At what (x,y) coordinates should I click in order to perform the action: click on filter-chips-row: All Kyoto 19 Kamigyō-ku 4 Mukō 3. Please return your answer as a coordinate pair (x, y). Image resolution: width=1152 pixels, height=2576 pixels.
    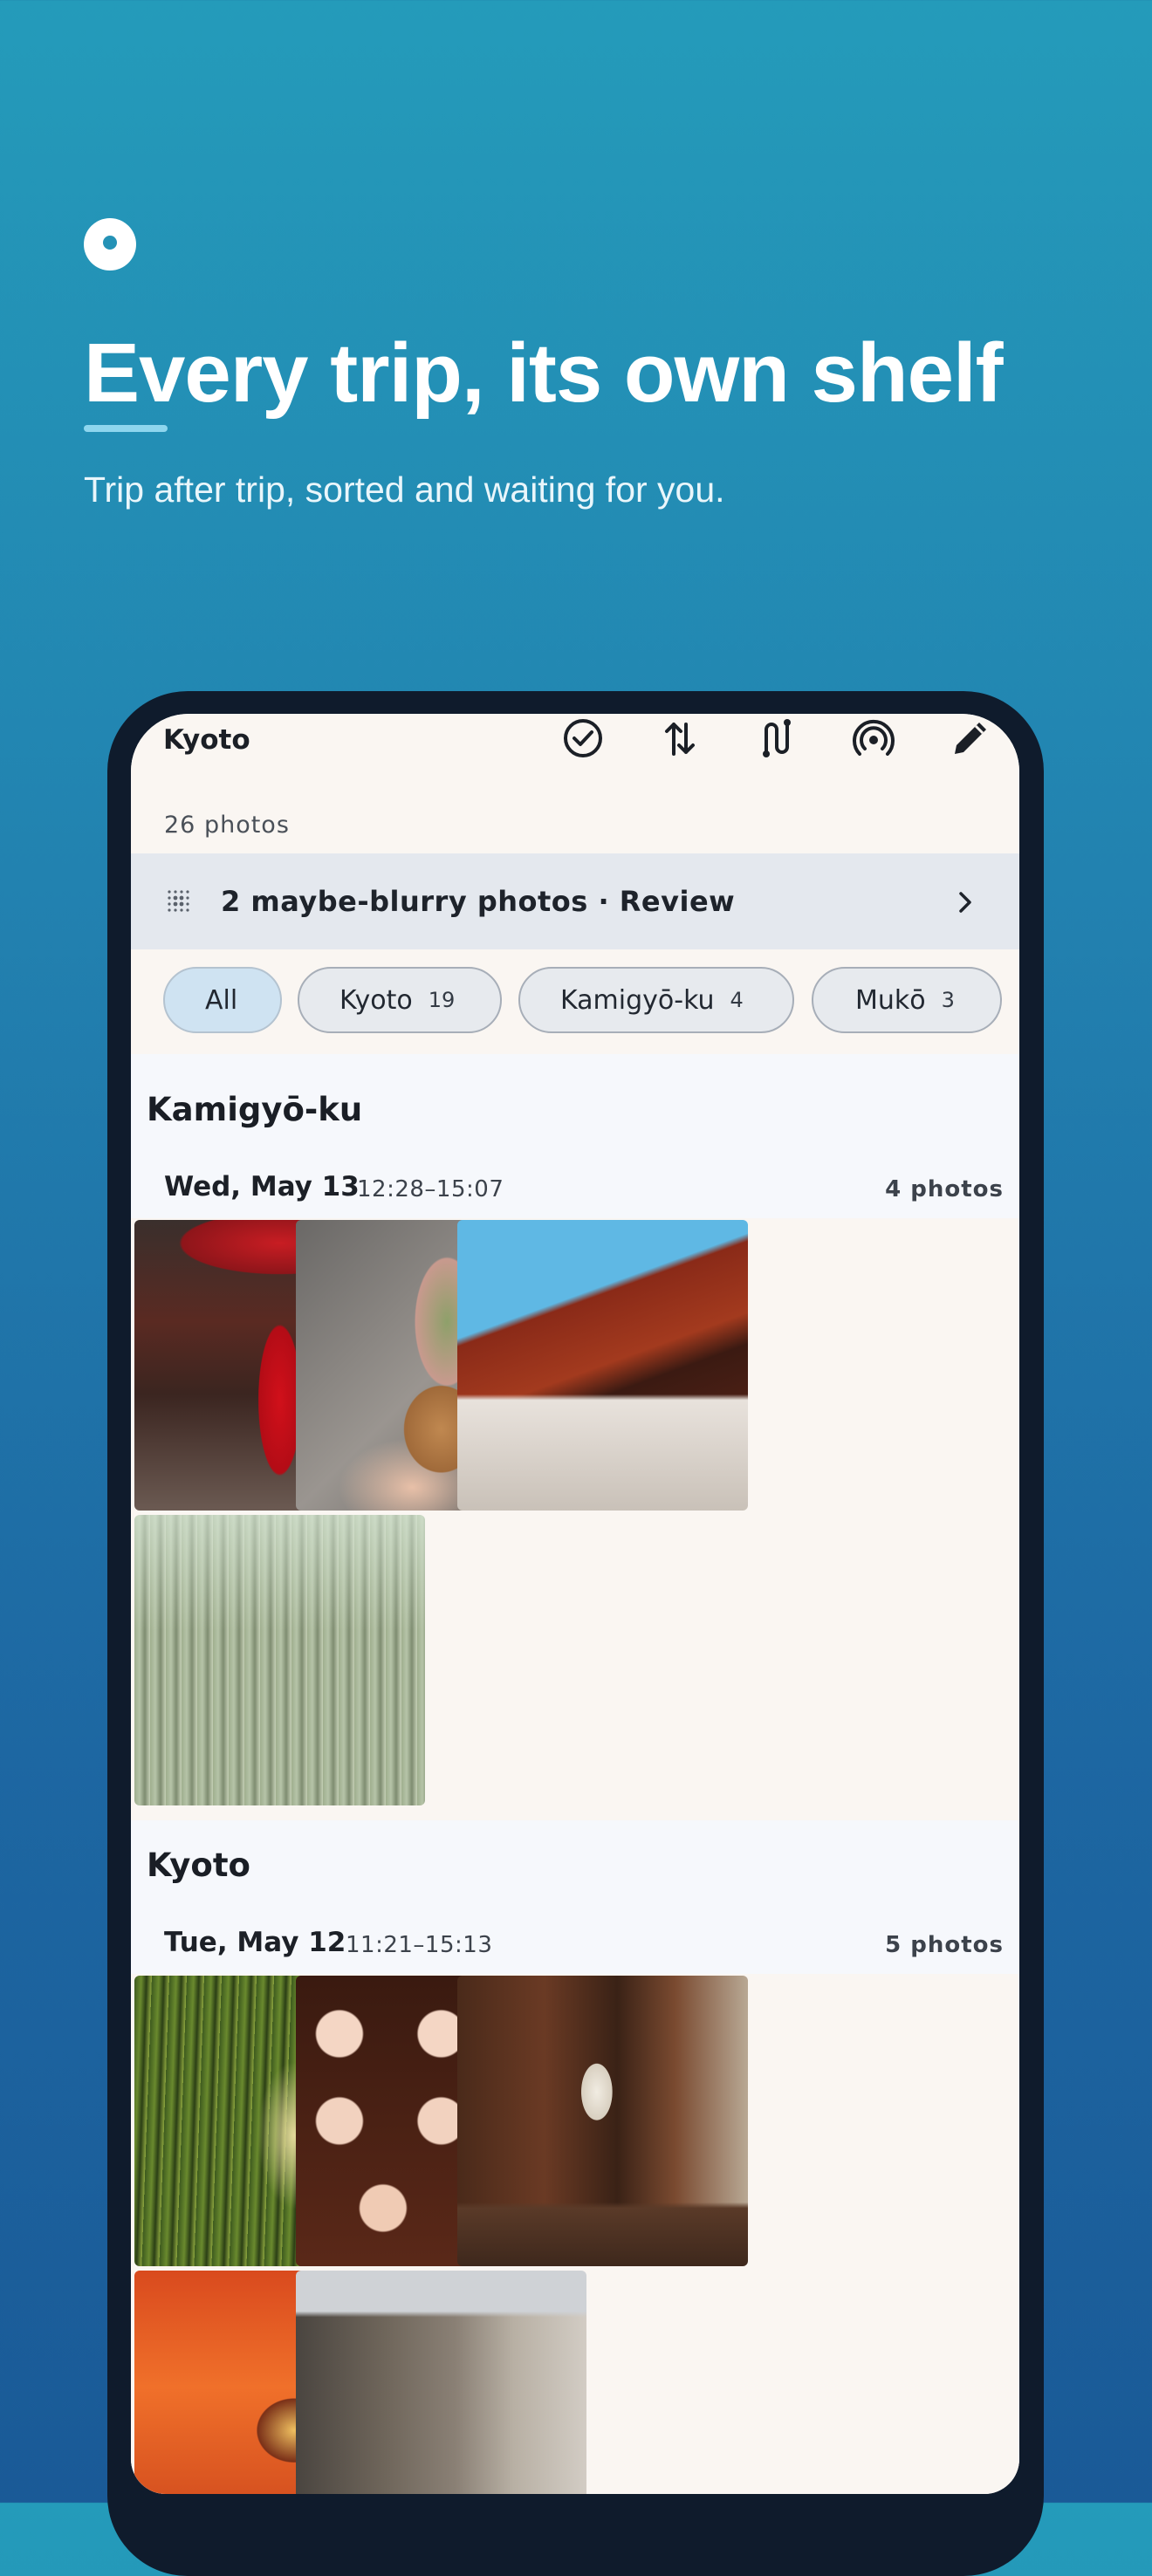
    Looking at the image, I should click on (575, 1001).